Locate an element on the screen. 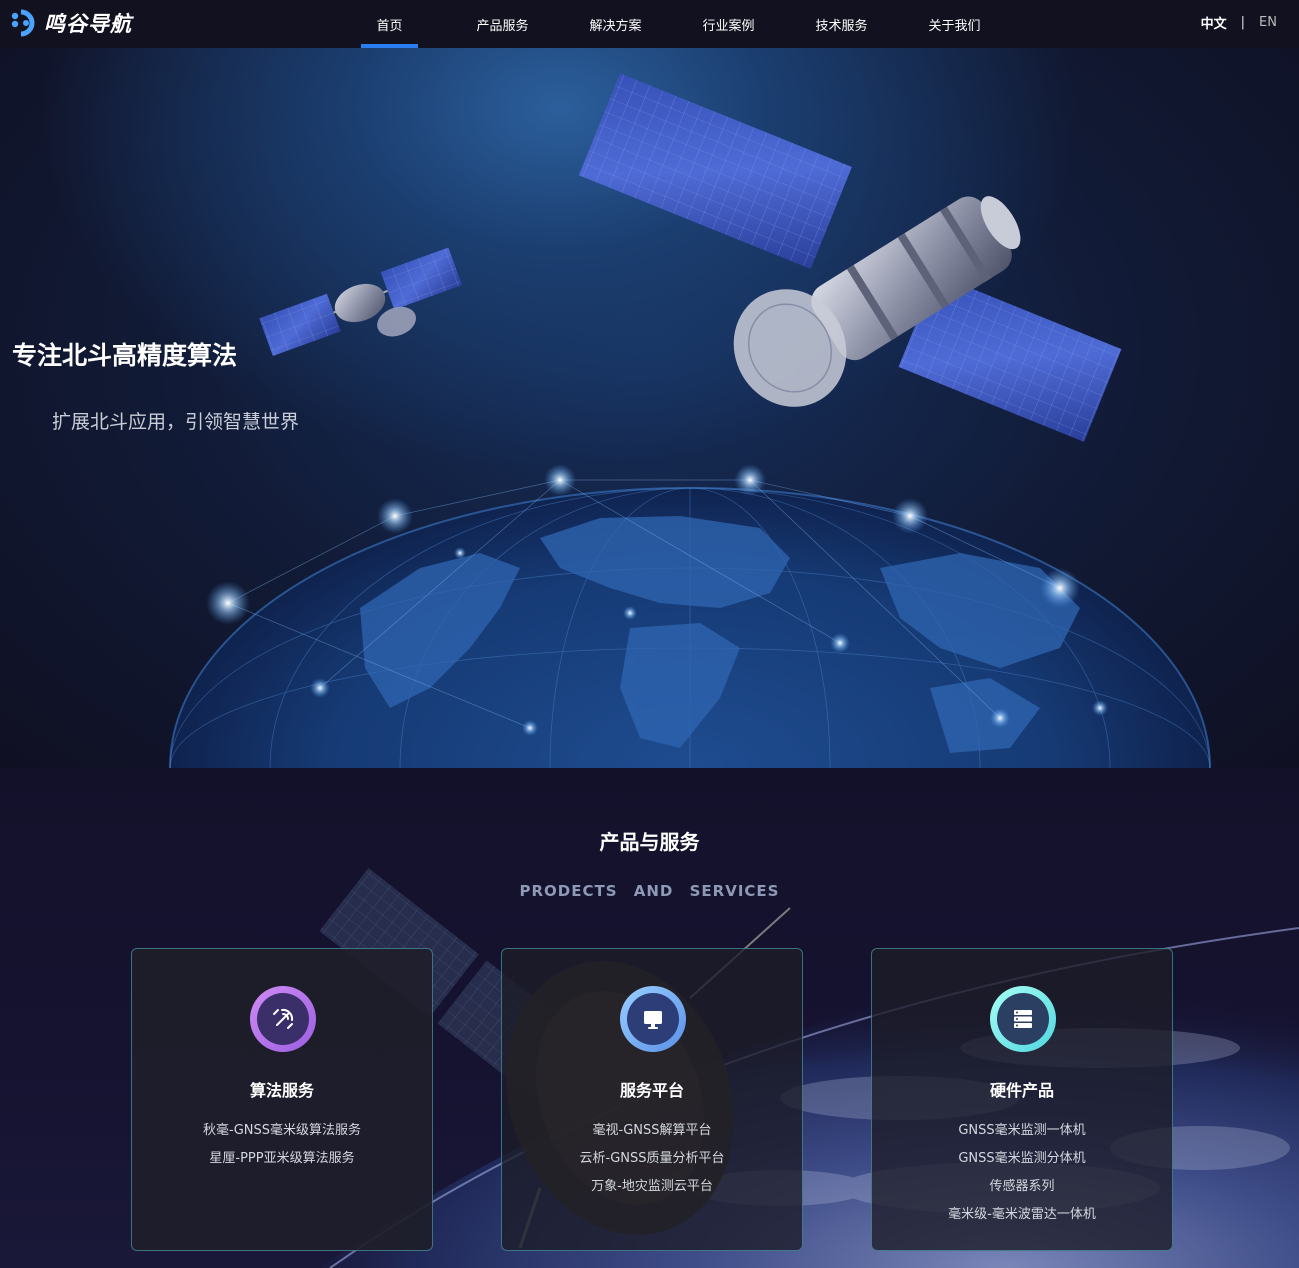  card-list-item: 毫视-GNSS解算平台 is located at coordinates (652, 1134).